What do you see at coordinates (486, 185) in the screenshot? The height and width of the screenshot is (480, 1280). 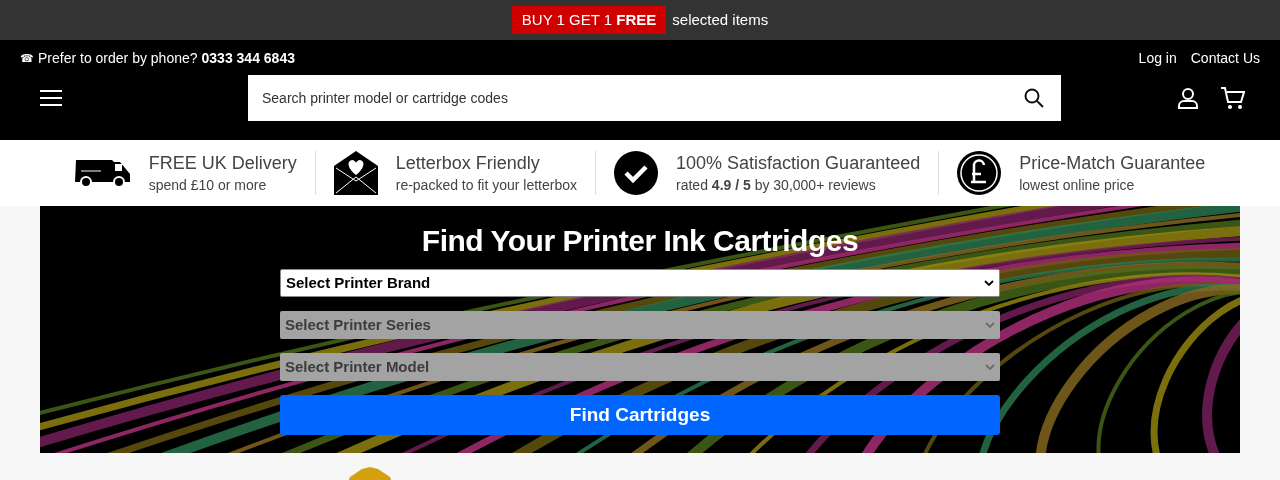 I see `benefit-subtitle: re-packed to fit your letterbox` at bounding box center [486, 185].